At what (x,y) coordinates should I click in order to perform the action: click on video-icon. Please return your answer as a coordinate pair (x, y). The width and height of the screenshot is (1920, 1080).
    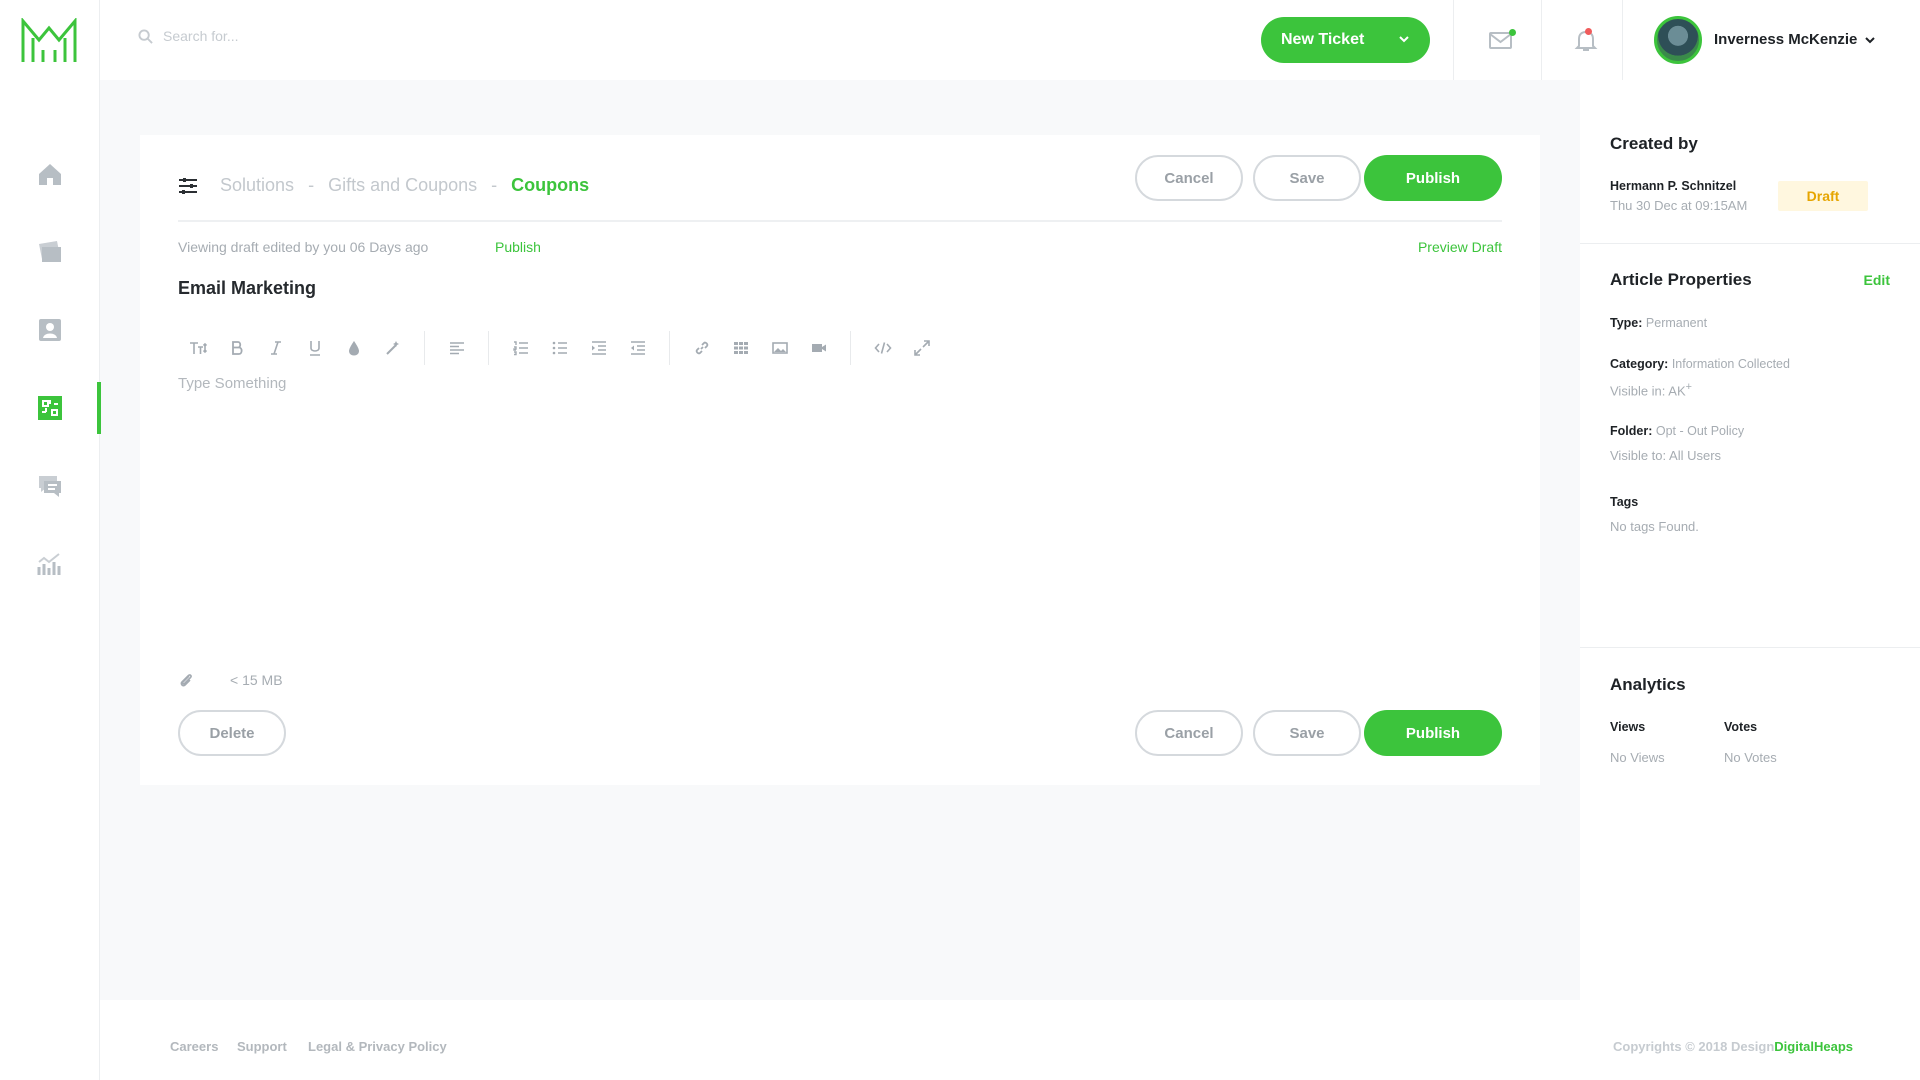
    Looking at the image, I should click on (818, 348).